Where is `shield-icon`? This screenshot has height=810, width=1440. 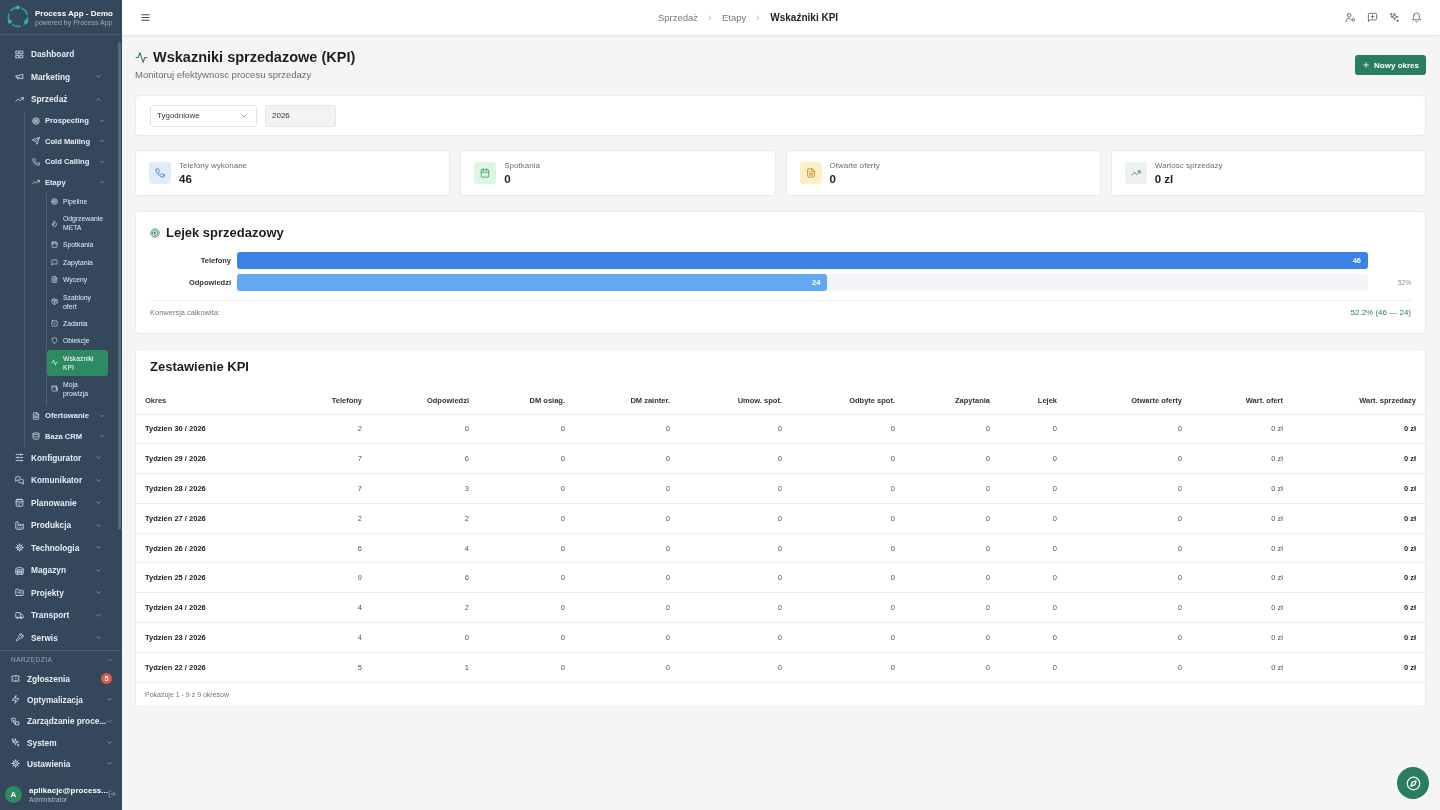
shield-icon is located at coordinates (54, 341).